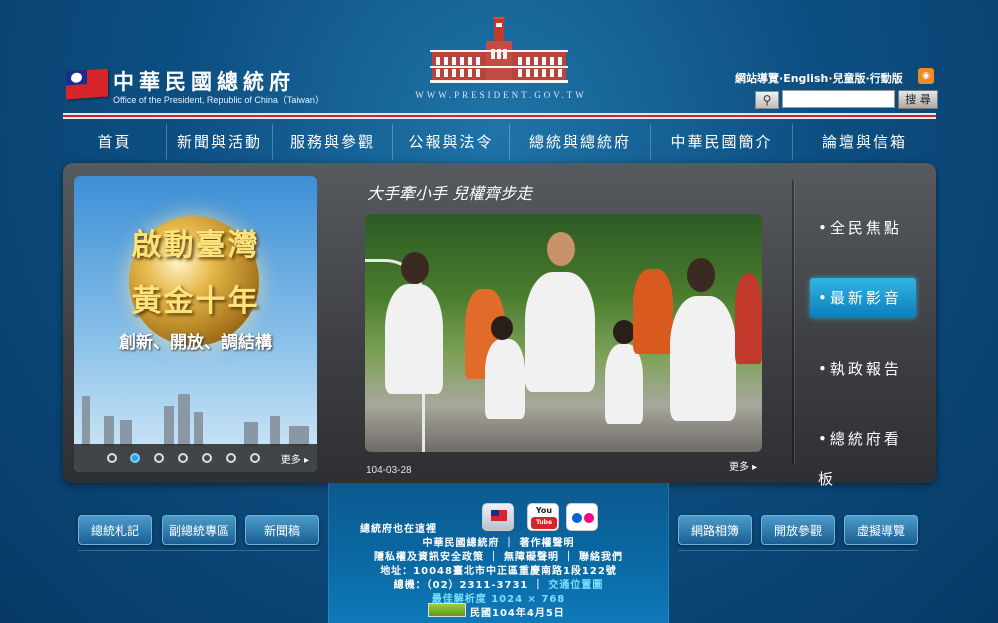 The image size is (998, 623). I want to click on top-links: 網站導覽·English·兒童版·行動版, so click(819, 78).